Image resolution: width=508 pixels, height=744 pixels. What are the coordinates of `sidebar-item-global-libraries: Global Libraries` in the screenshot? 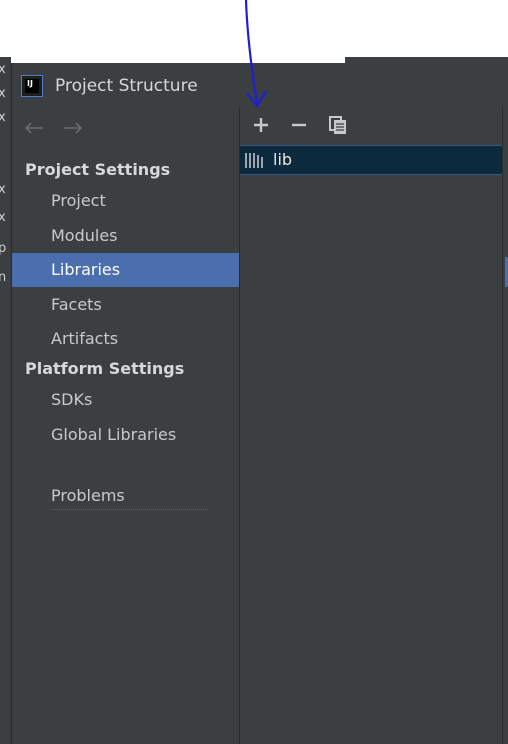 It's located at (125, 435).